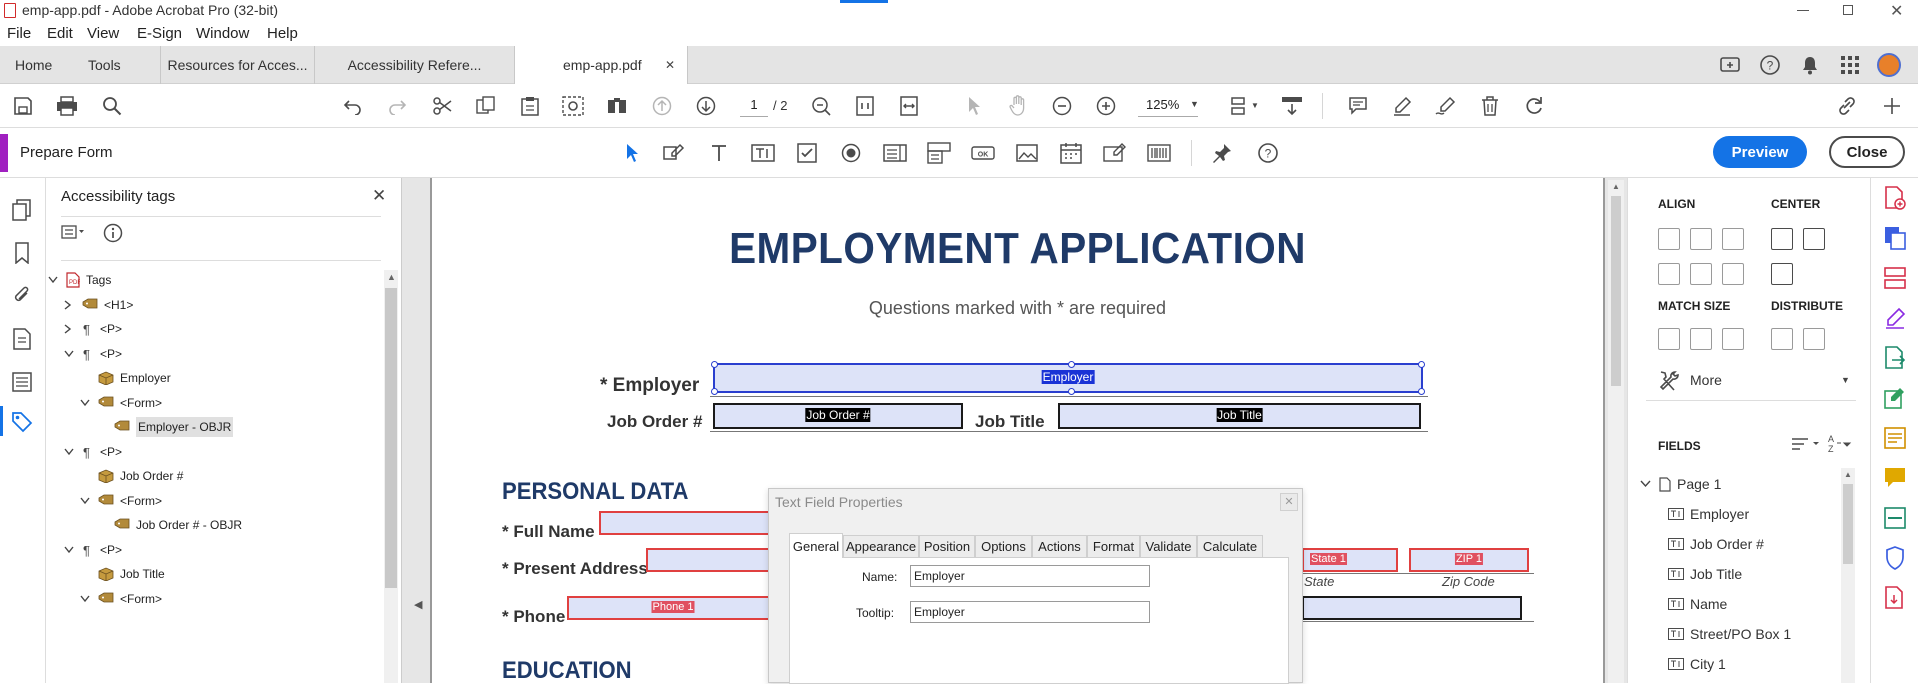  Describe the element at coordinates (1705, 574) in the screenshot. I see `fields-list-item: Job Title` at that location.